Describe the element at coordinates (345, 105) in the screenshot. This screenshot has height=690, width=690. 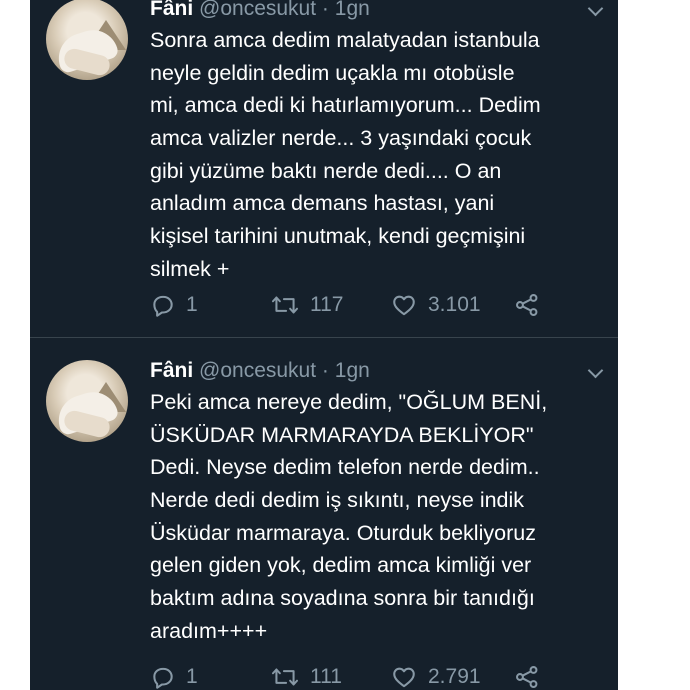
I see `tweet-text-line: mi, amca dedi ki hatırlamıyorum... Dedim` at that location.